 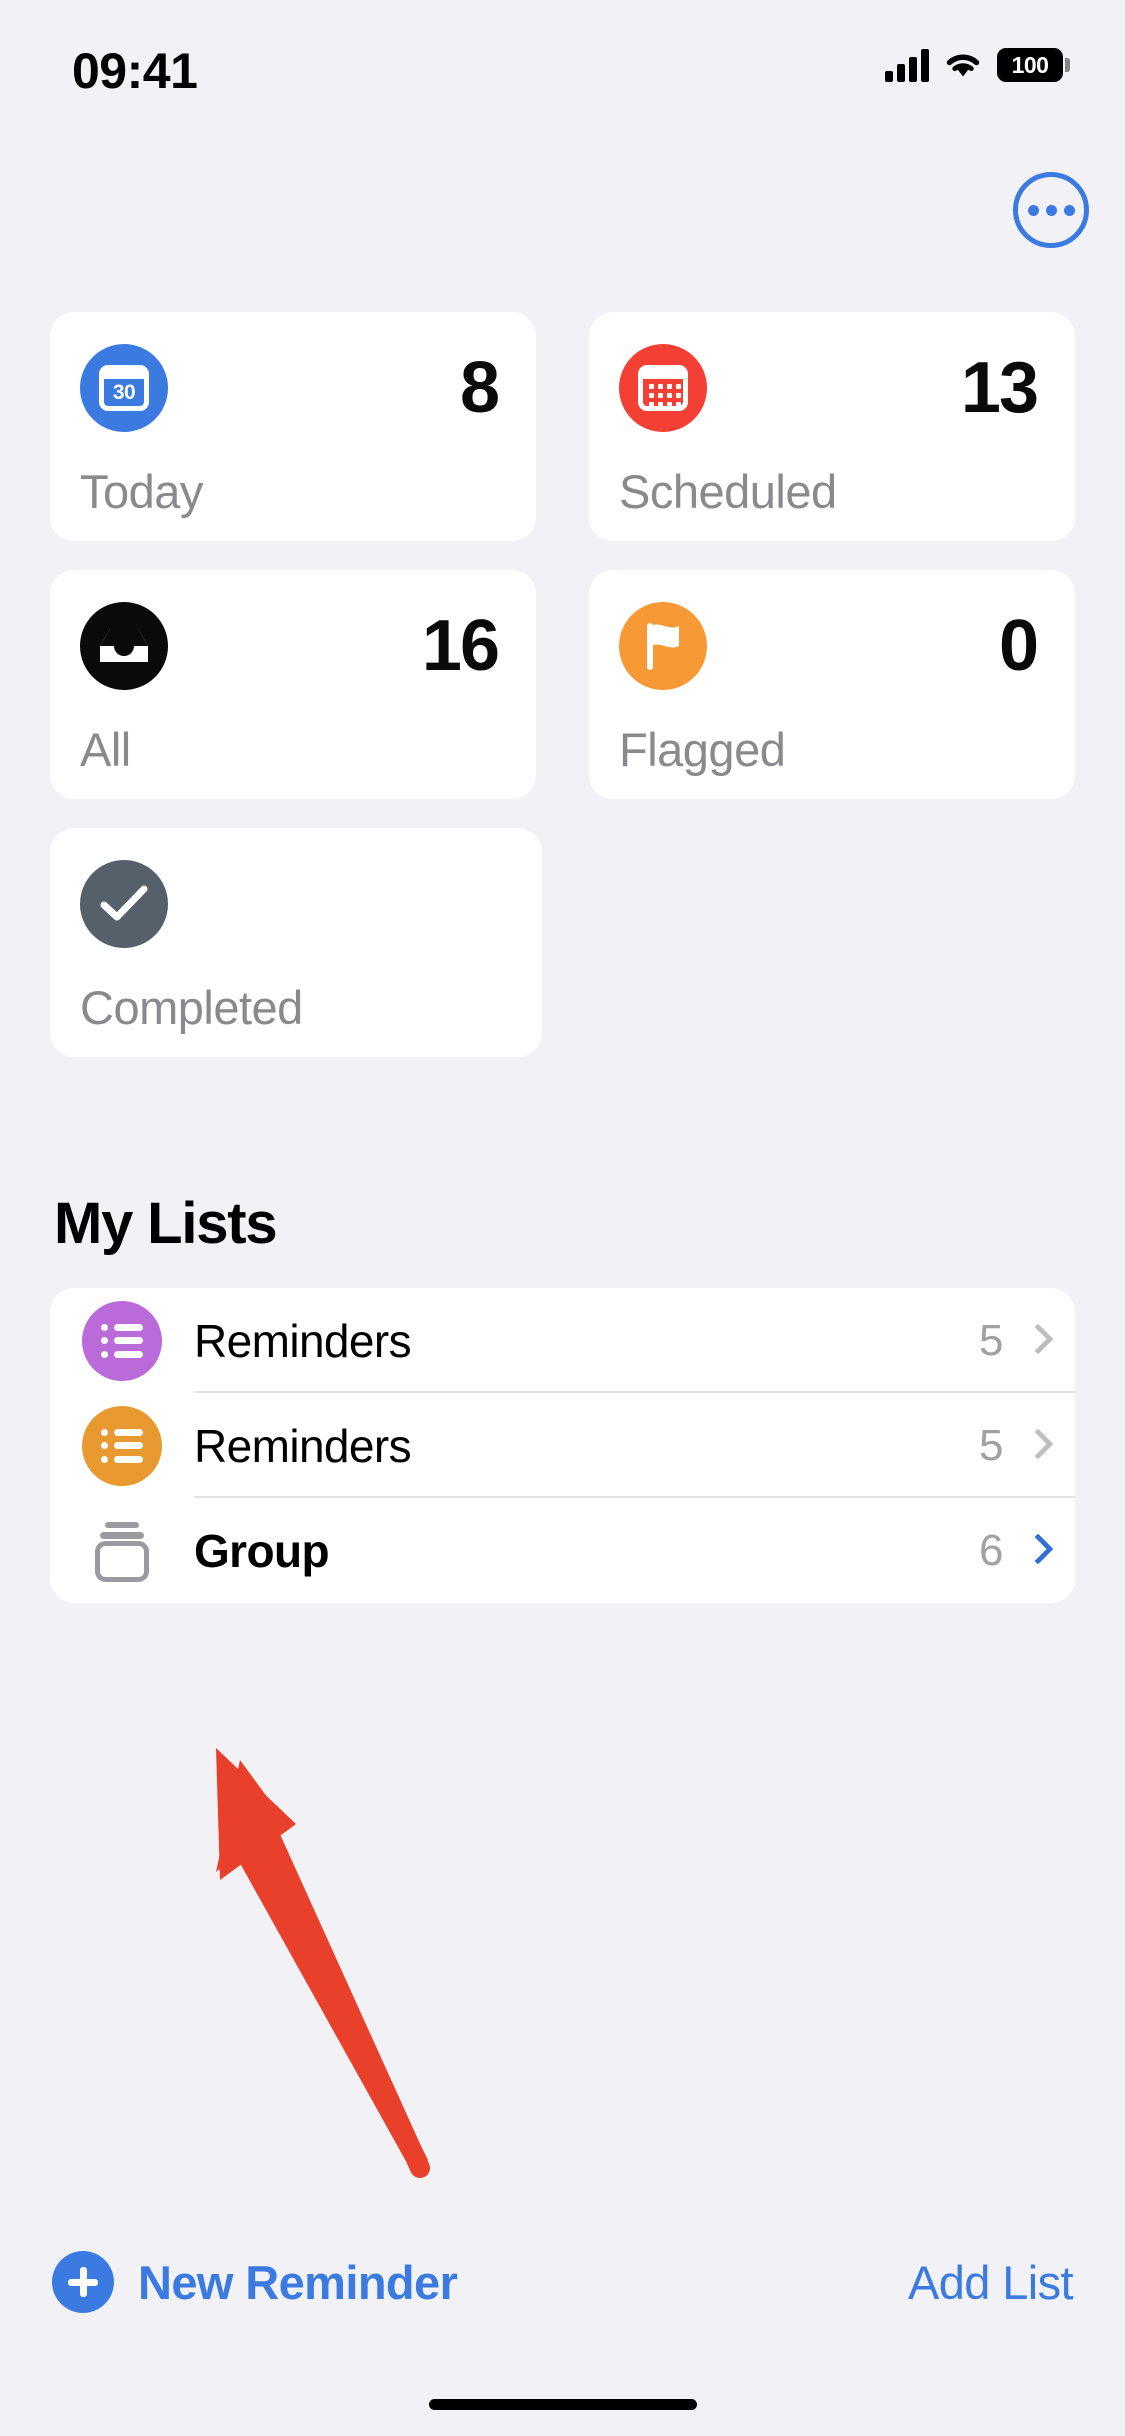 I want to click on card-top: 13, so click(x=832, y=388).